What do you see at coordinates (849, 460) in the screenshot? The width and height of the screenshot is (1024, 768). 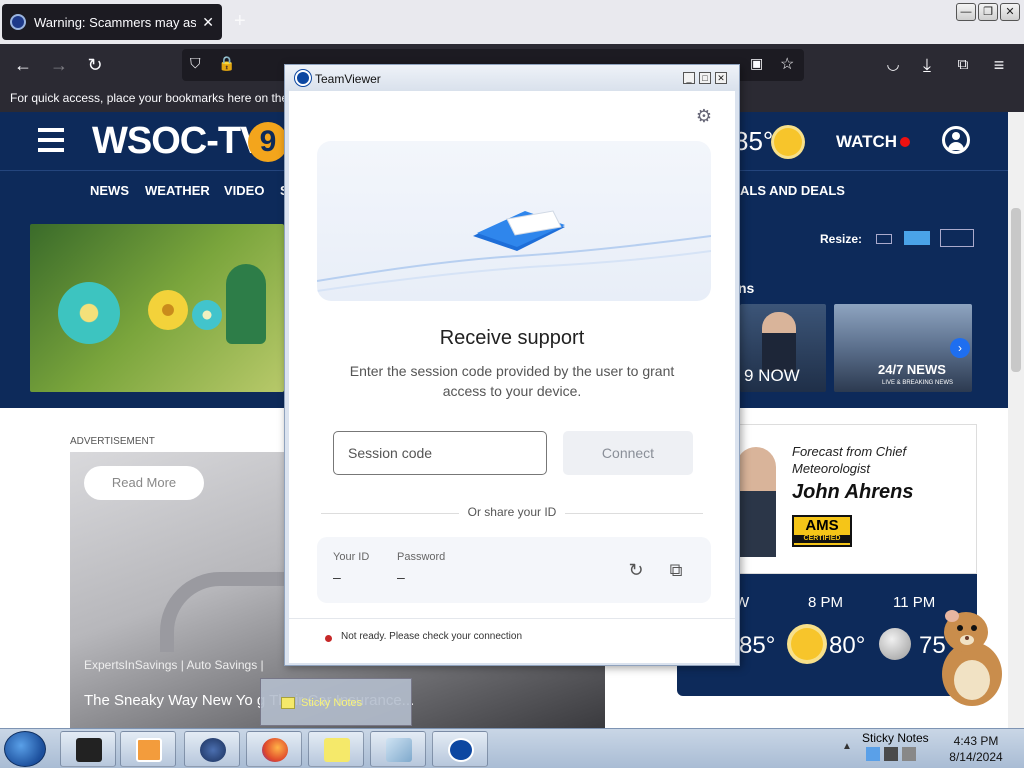 I see `forecast-label: Forecast from Chief Meteorologist` at bounding box center [849, 460].